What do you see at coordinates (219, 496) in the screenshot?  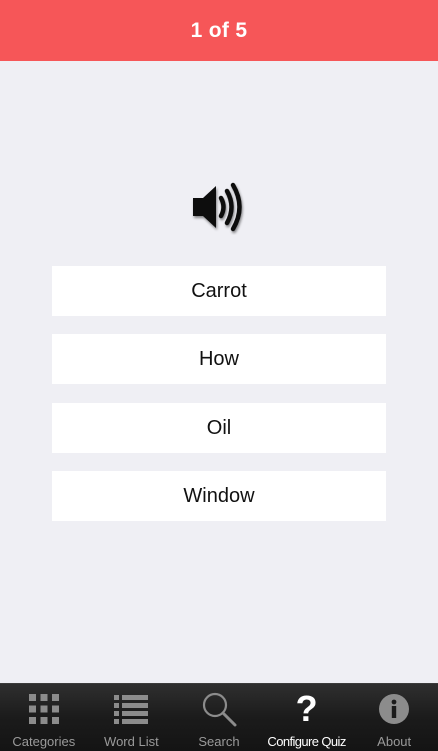 I see `answer-button-4: Window` at bounding box center [219, 496].